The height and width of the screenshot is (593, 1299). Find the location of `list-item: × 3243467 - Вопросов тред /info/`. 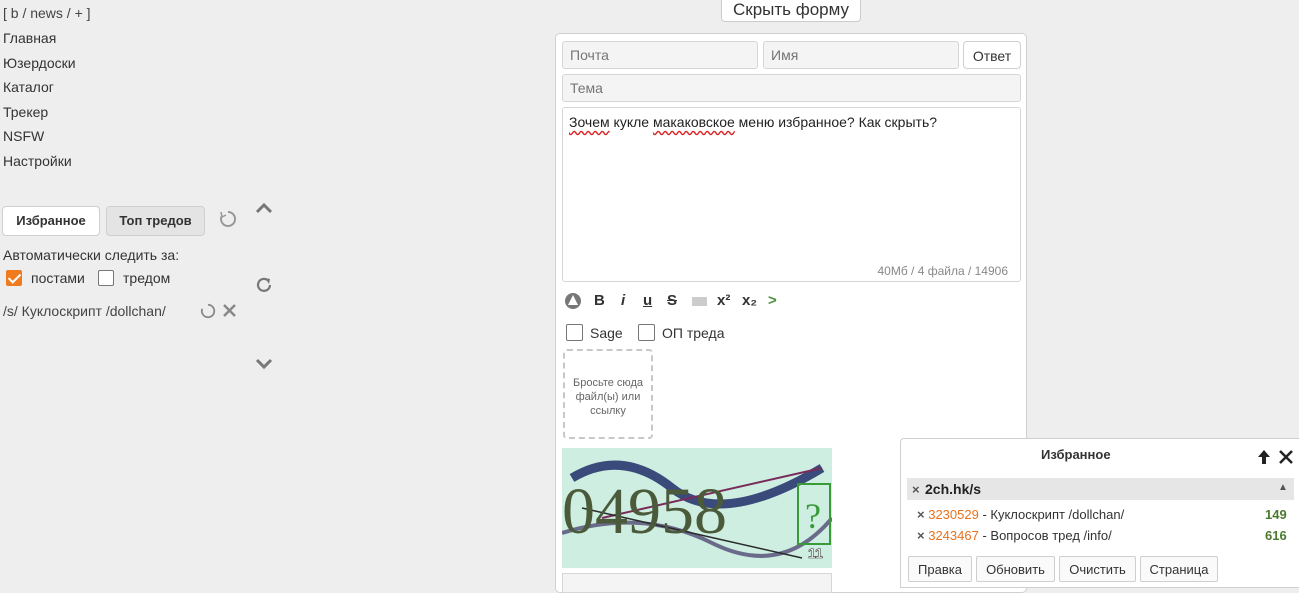

list-item: × 3243467 - Вопросов тред /info/ is located at coordinates (1014, 535).